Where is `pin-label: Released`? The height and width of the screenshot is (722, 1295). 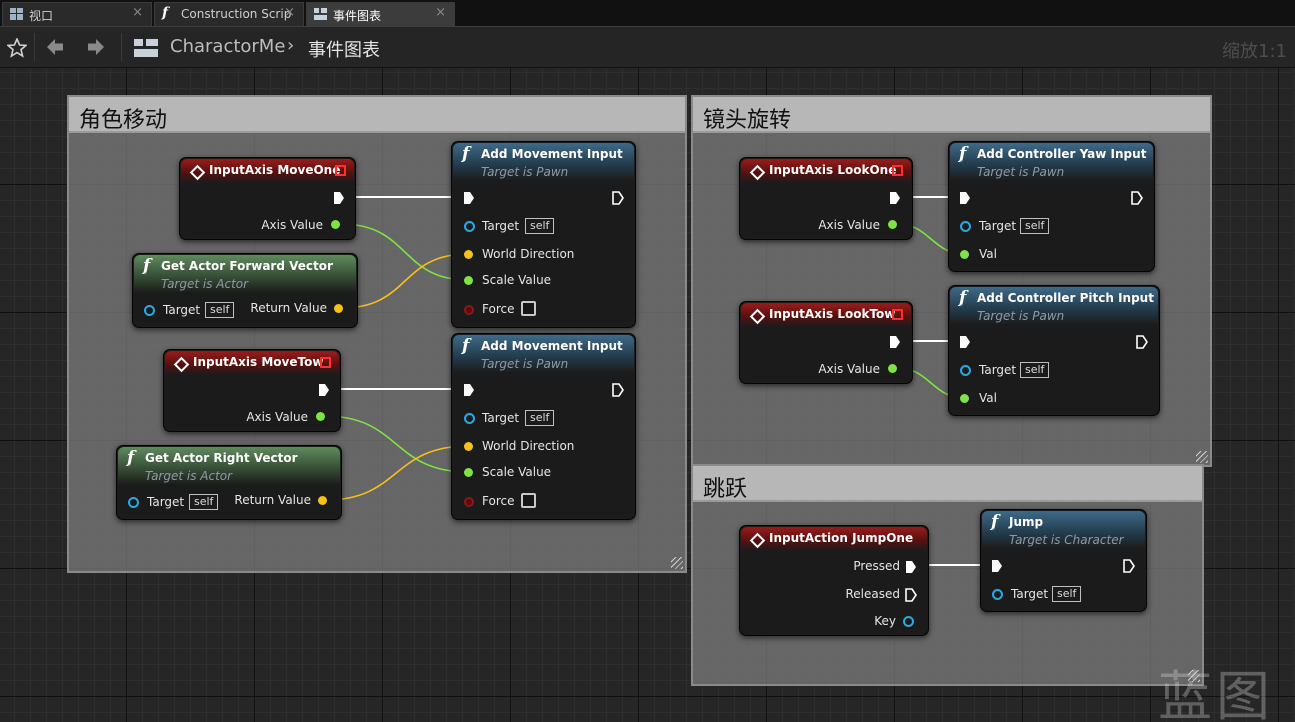
pin-label: Released is located at coordinates (872, 594).